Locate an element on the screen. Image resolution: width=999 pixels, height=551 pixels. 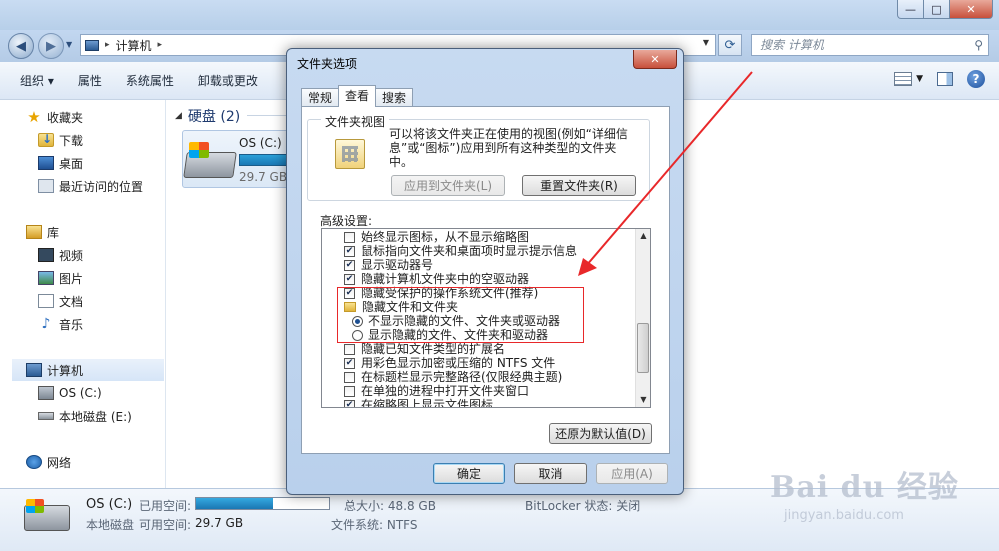
toolbar-right: ▼ ? is located at coordinates (939, 79).